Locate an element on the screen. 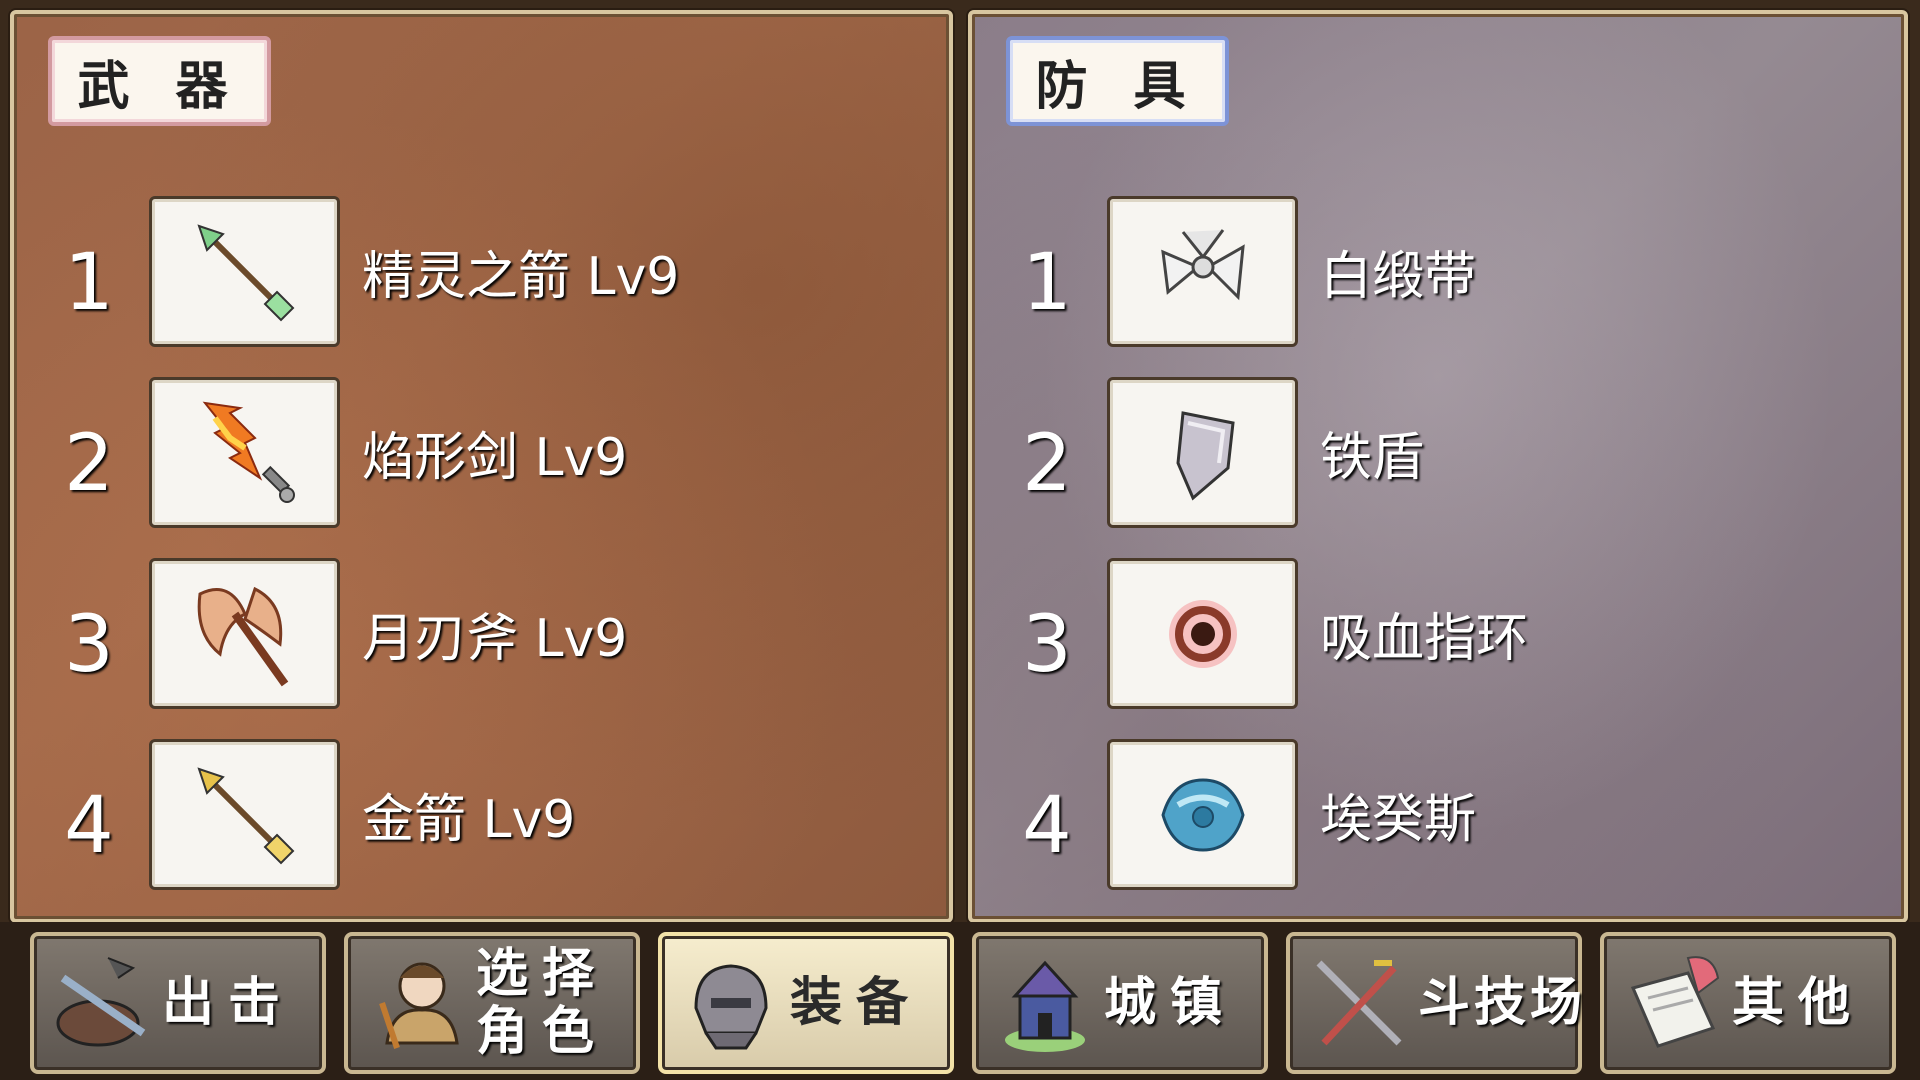 Image resolution: width=1920 pixels, height=1080 pixels. town-button: 城镇 is located at coordinates (1120, 1003).